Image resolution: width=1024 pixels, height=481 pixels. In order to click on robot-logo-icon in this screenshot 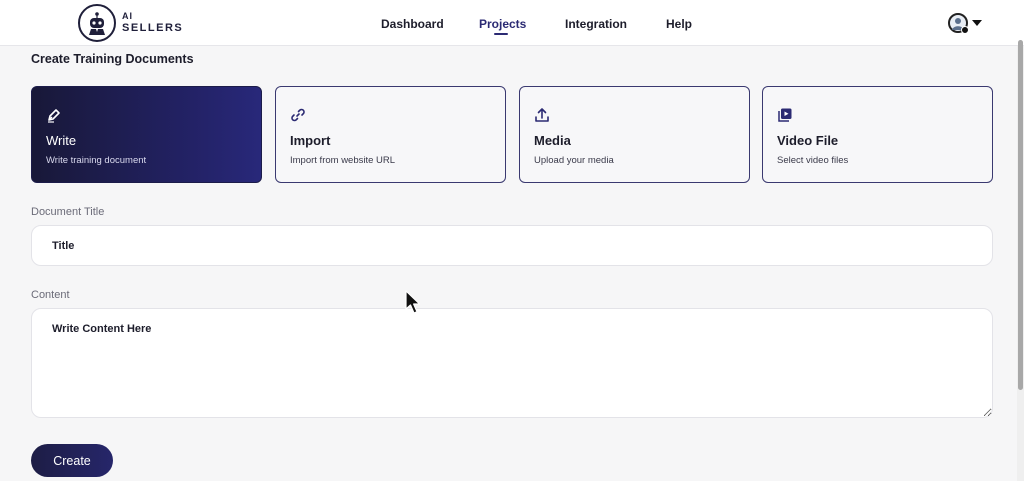, I will do `click(97, 23)`.